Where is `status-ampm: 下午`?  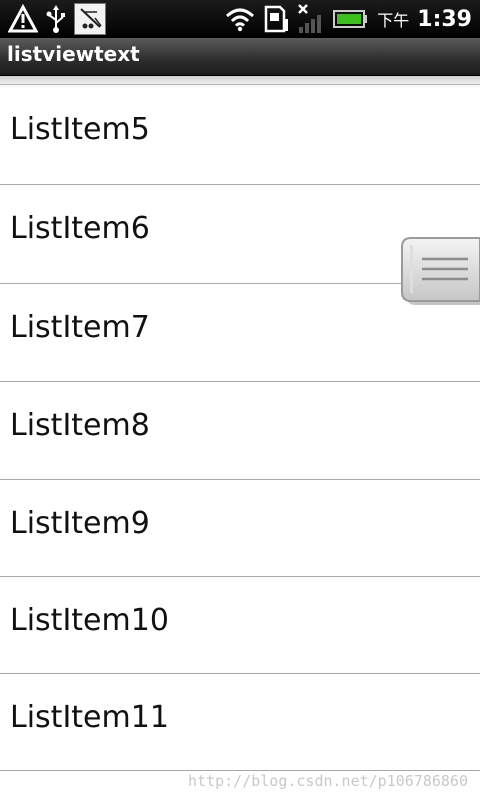
status-ampm: 下午 is located at coordinates (393, 20).